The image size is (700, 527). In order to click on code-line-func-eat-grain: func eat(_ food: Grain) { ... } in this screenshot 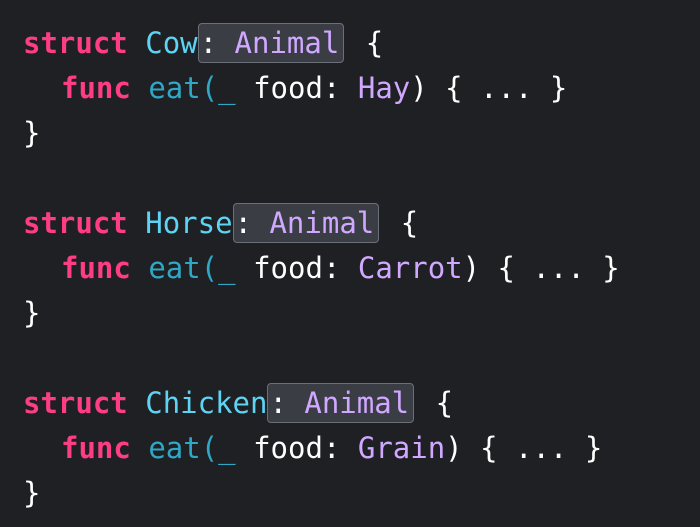, I will do `click(332, 448)`.